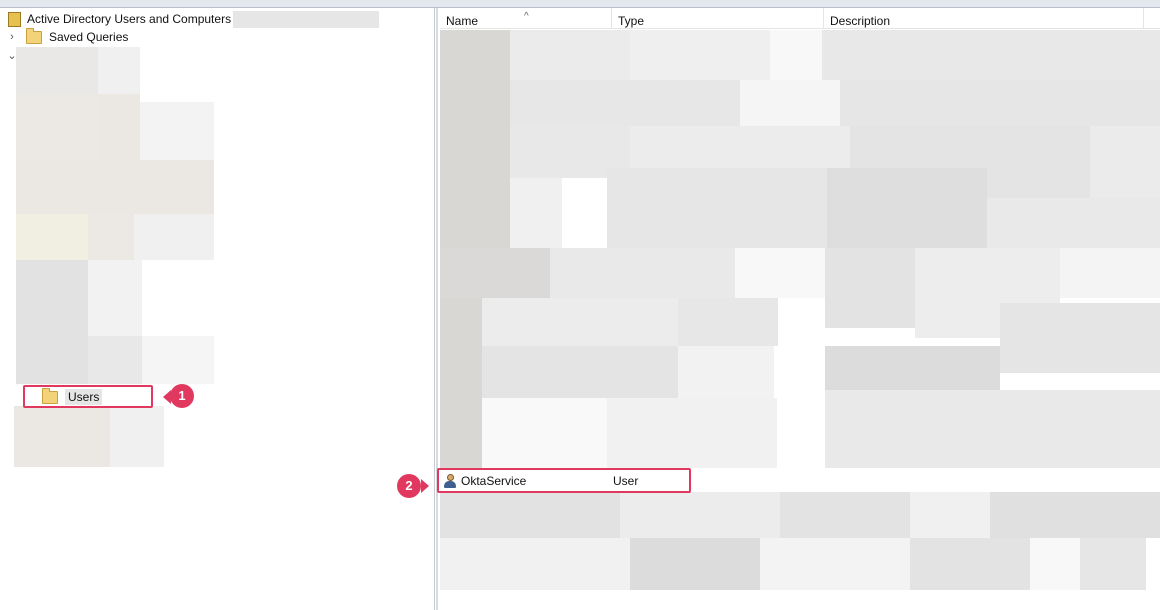  Describe the element at coordinates (462, 21) in the screenshot. I see `column-name-label: Name` at that location.